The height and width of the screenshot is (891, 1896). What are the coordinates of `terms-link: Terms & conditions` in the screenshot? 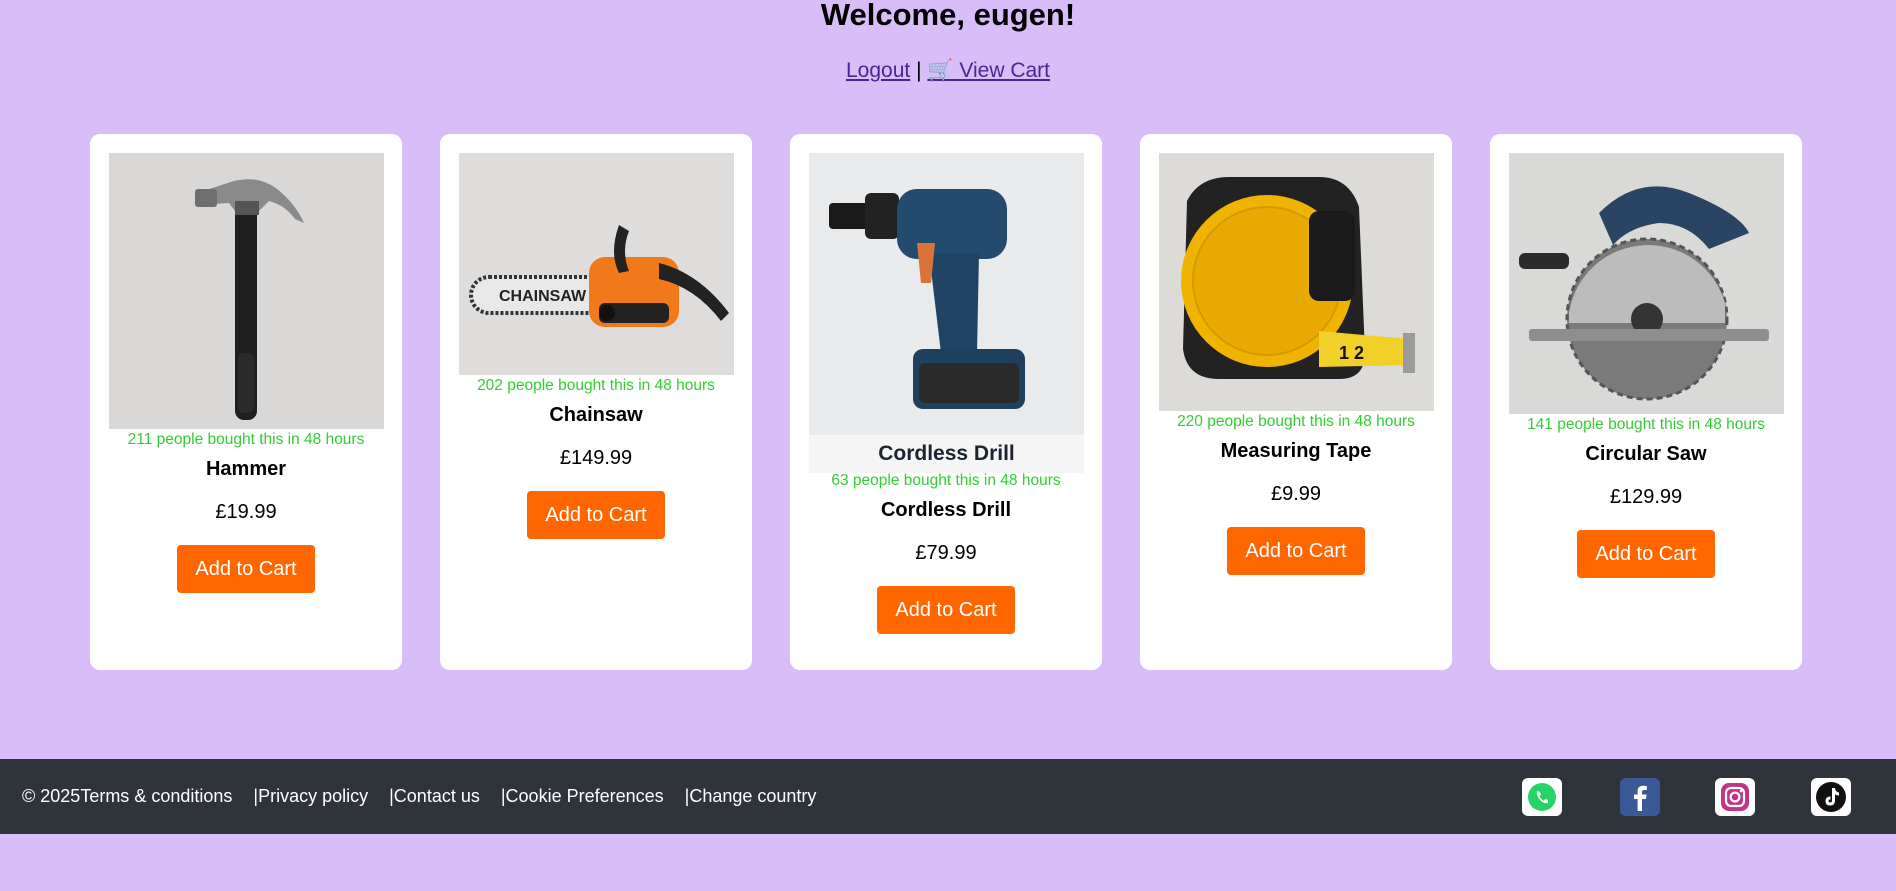 It's located at (156, 796).